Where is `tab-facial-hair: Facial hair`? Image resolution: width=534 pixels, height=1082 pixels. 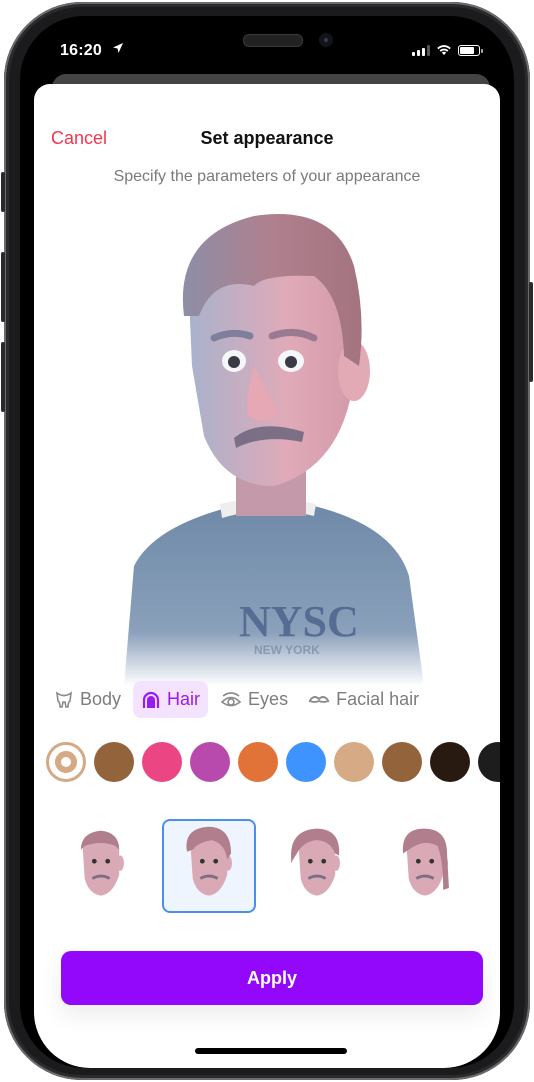
tab-facial-hair: Facial hair is located at coordinates (363, 699).